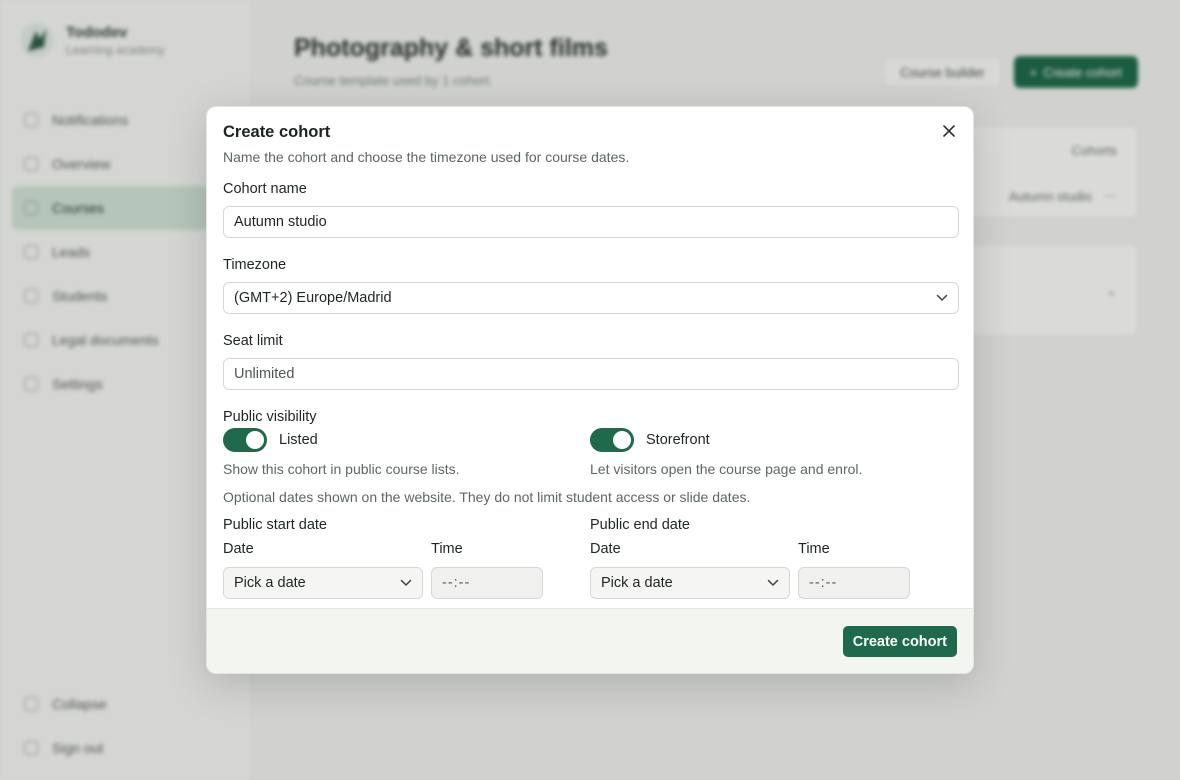 The height and width of the screenshot is (780, 1180). What do you see at coordinates (270, 583) in the screenshot?
I see `start-date-placeholder: Pick a date` at bounding box center [270, 583].